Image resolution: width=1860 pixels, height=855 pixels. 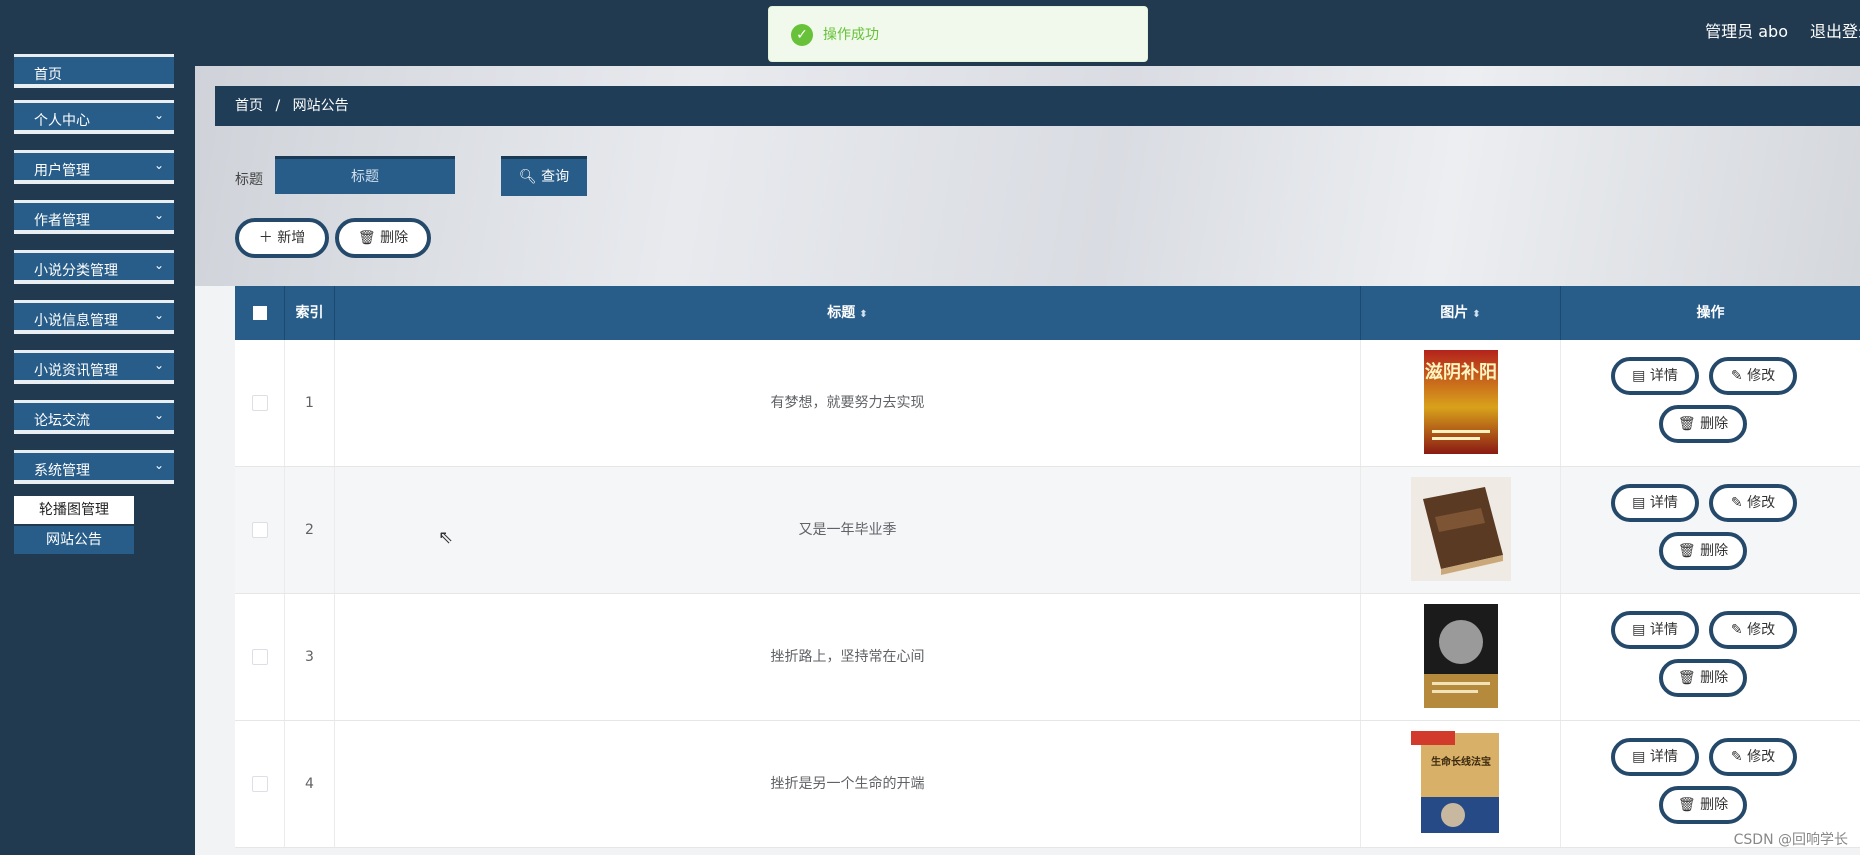 I want to click on sidebar-item-label: 小说分类管理, so click(x=76, y=271).